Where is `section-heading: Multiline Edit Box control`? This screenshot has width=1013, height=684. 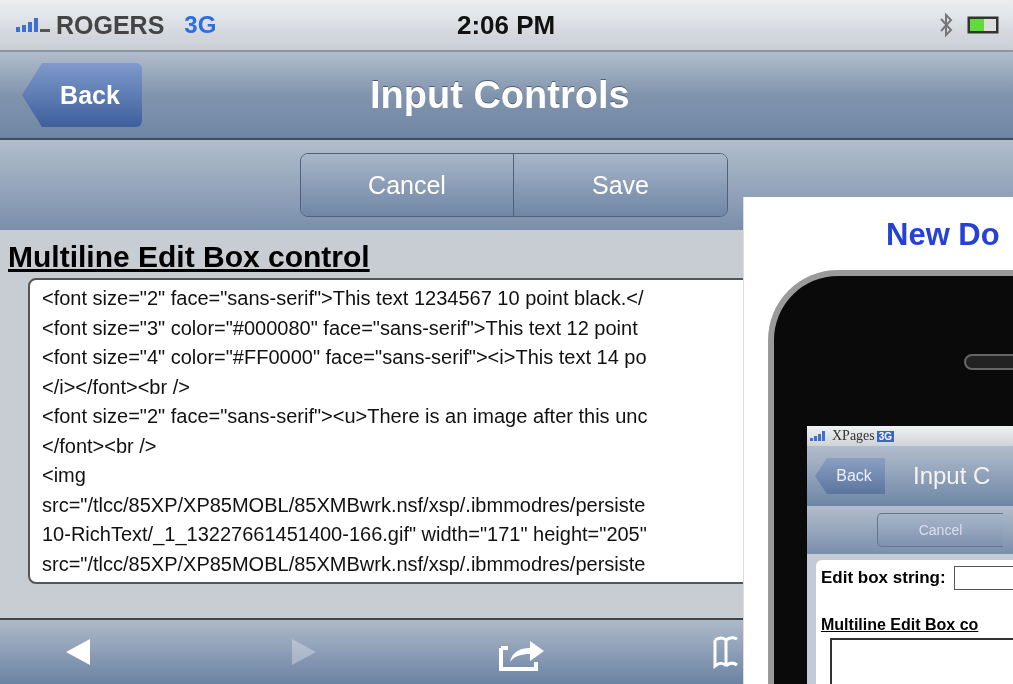
section-heading: Multiline Edit Box control is located at coordinates (189, 257).